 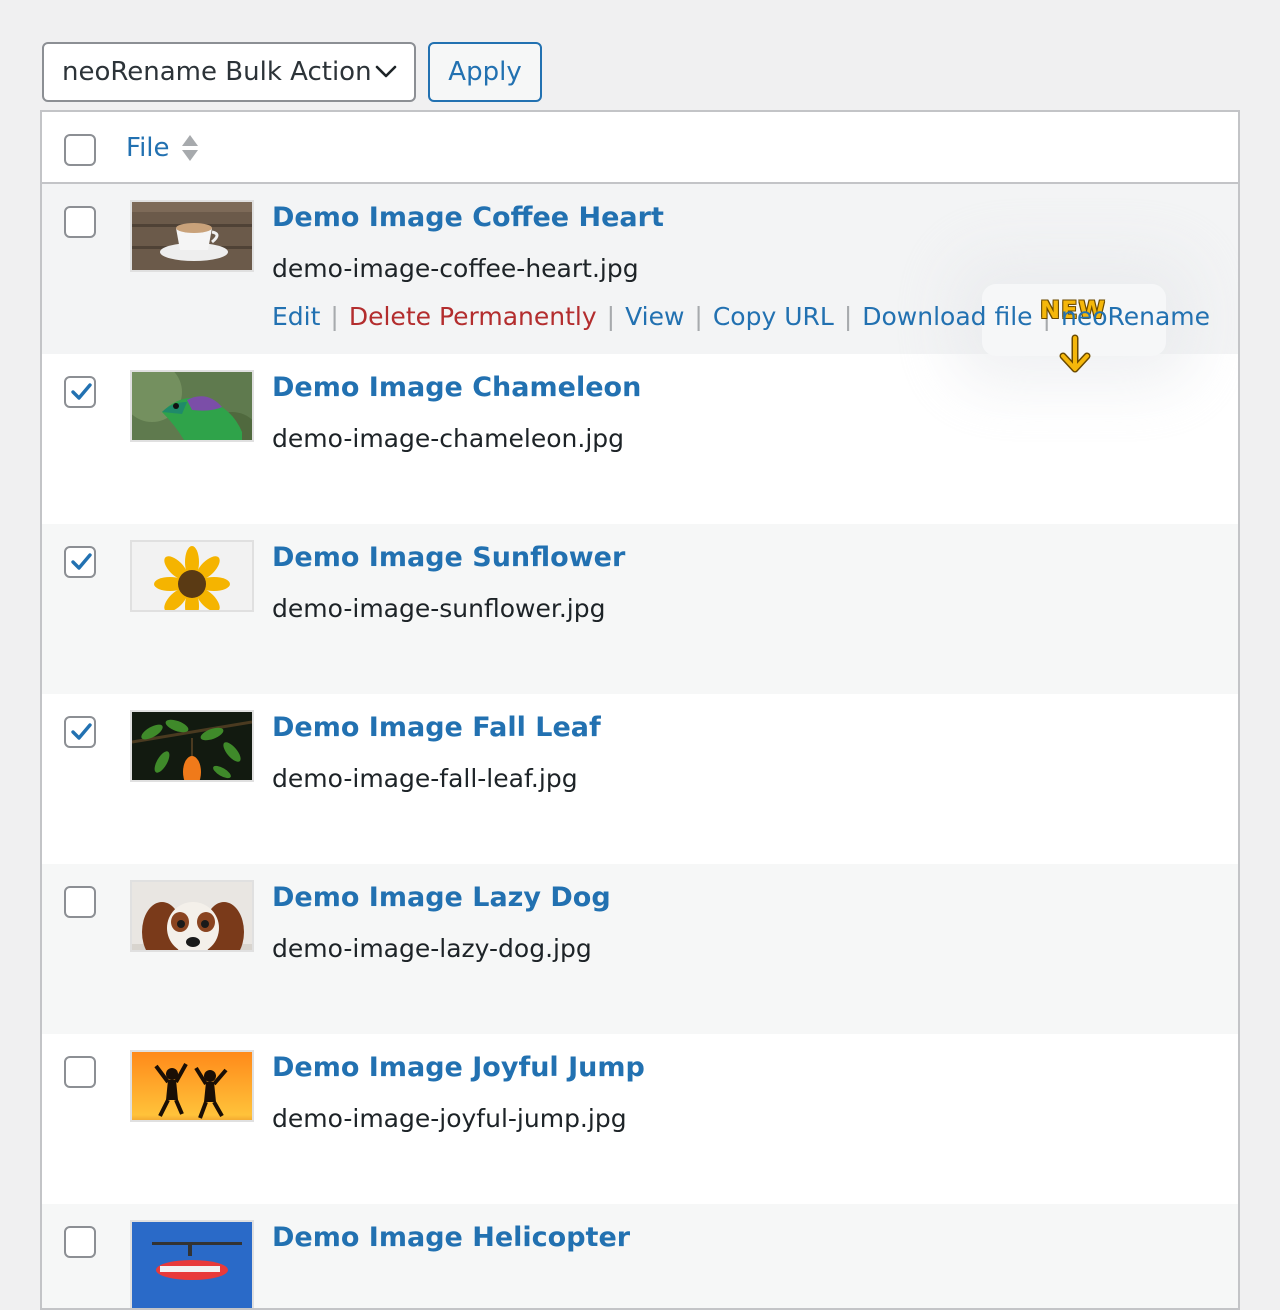 I want to click on row-filename: demo-image-lazy-dog.jpg, so click(x=432, y=948).